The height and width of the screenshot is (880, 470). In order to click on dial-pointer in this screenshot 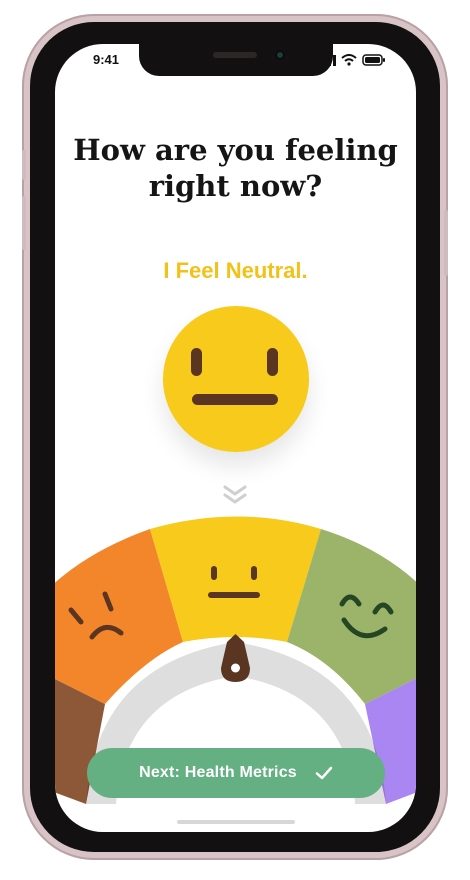, I will do `click(235, 658)`.